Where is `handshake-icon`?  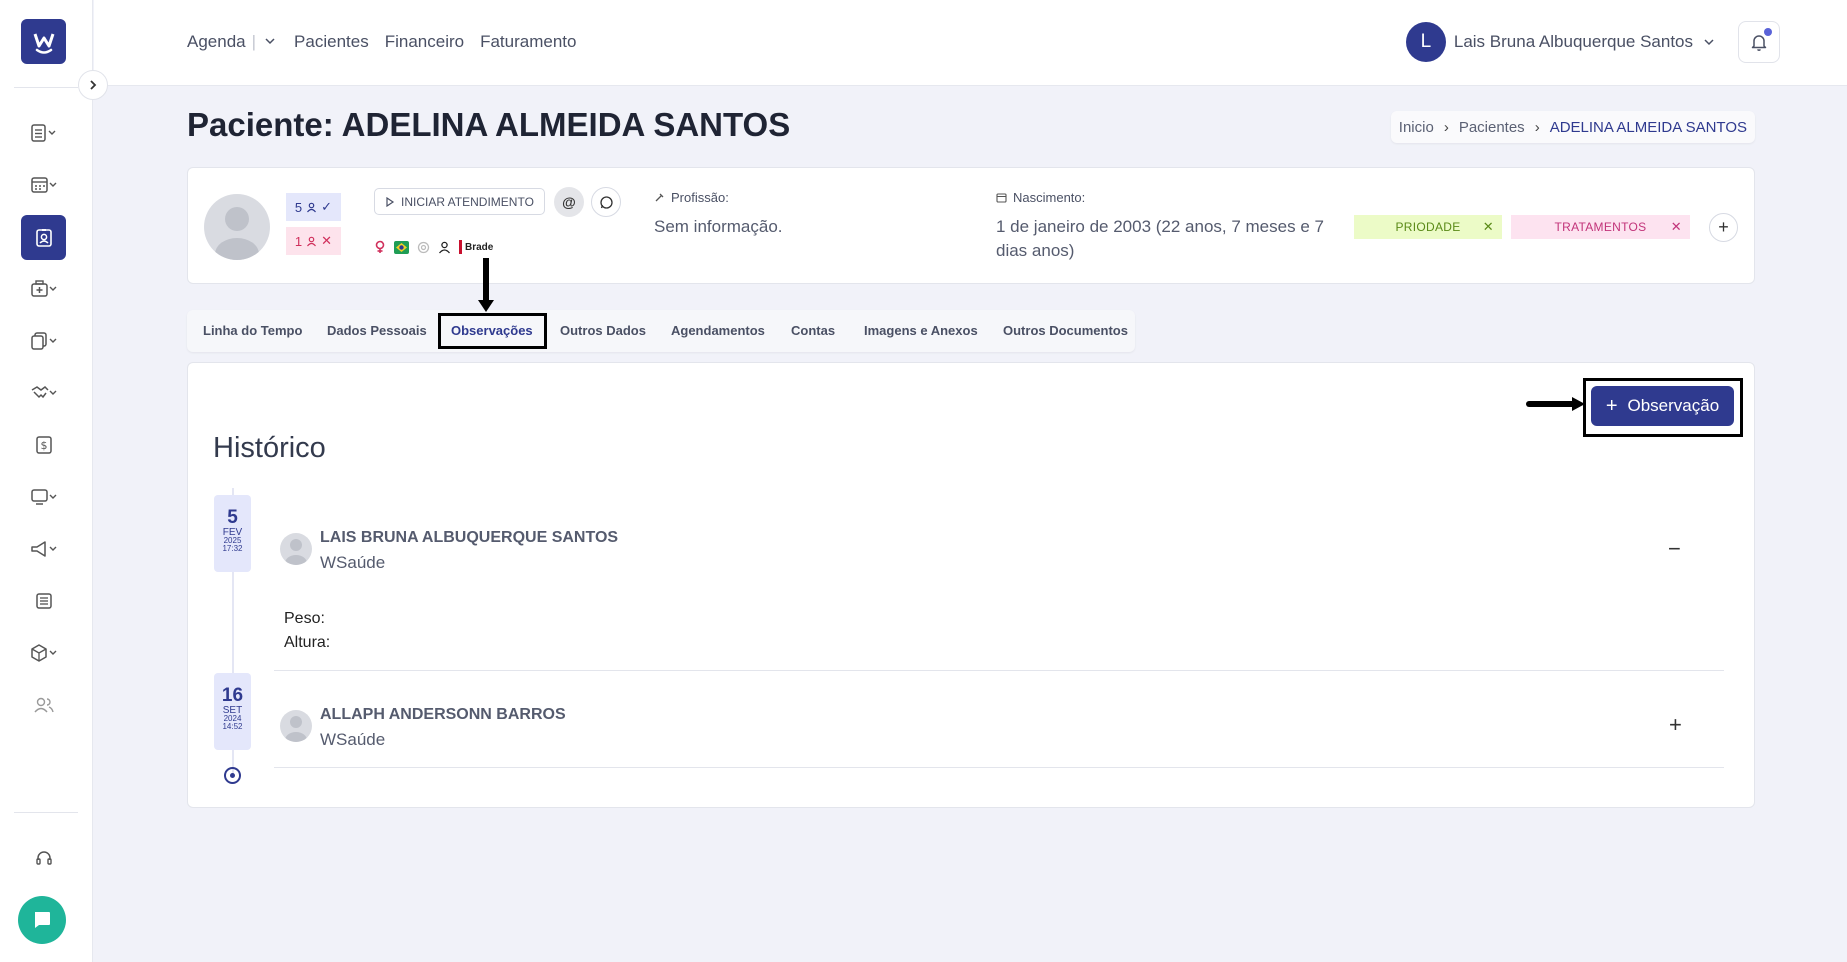
handshake-icon is located at coordinates (44, 392).